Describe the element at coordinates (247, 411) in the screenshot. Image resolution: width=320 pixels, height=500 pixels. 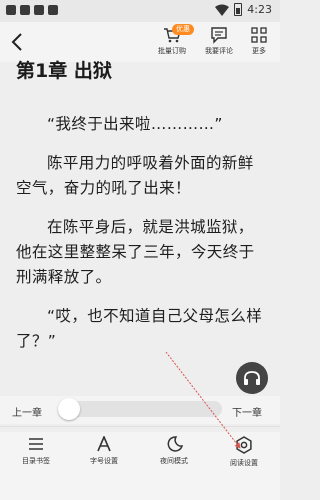
I see `next-chapter-button: 下一章` at that location.